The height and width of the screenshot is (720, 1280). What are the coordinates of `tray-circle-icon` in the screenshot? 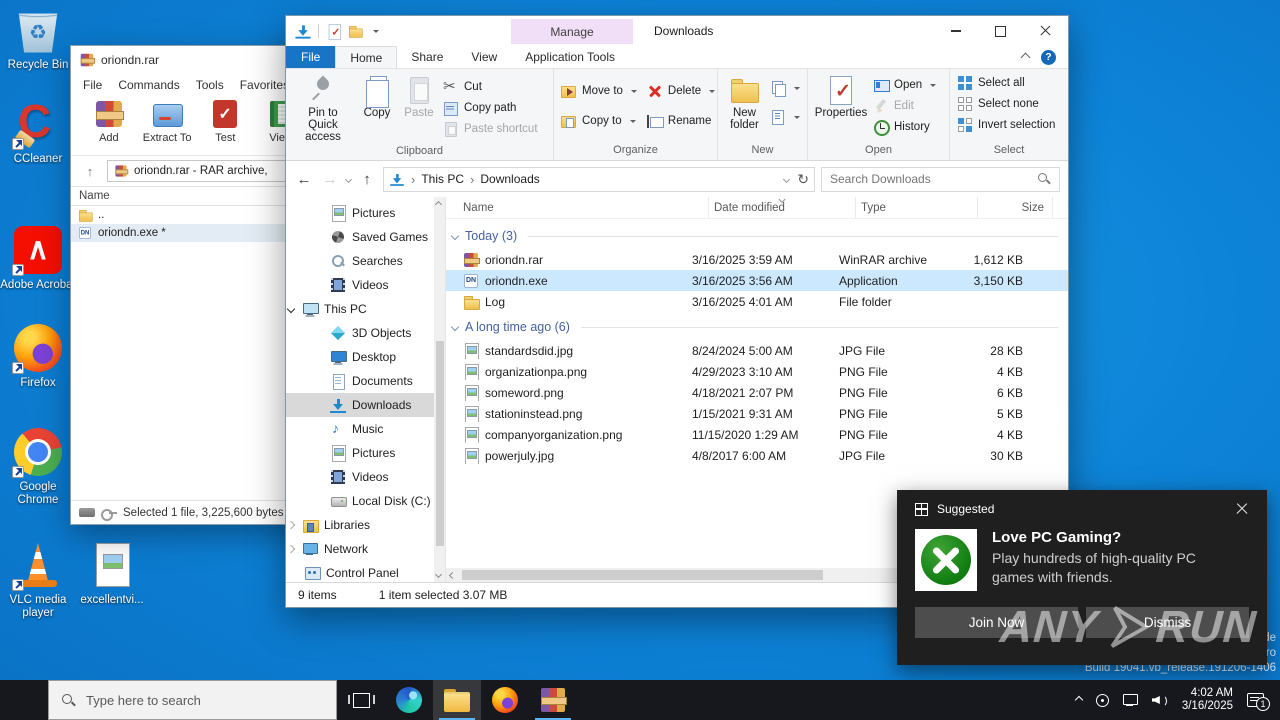 It's located at (1102, 700).